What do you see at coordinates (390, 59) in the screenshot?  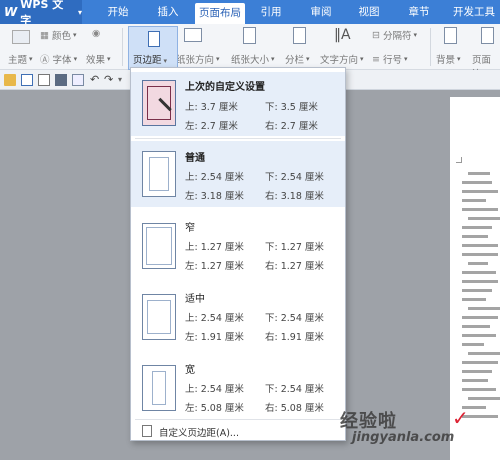 I see `line-number-button: ≡ 行号 ▾` at bounding box center [390, 59].